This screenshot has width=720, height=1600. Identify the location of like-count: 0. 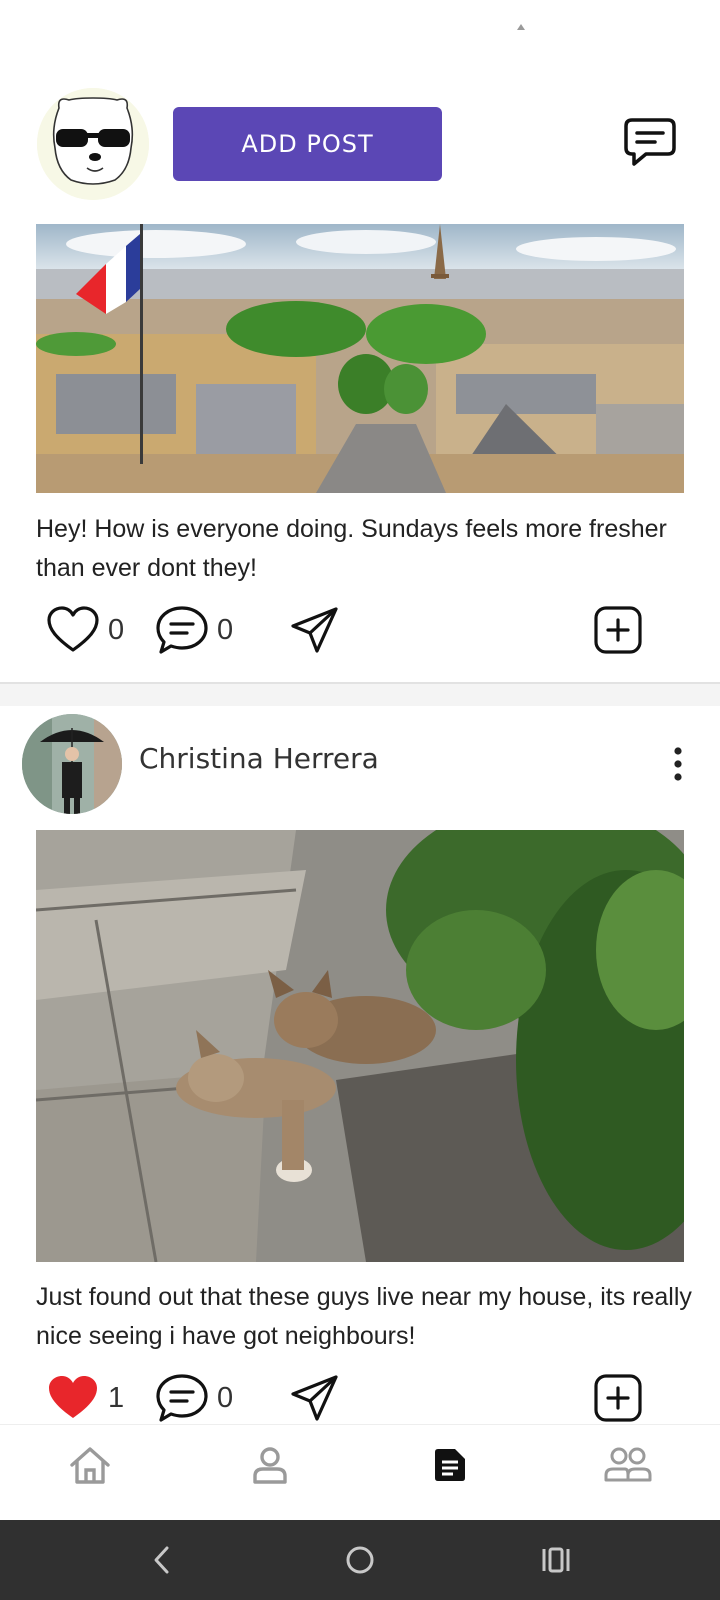
(116, 629).